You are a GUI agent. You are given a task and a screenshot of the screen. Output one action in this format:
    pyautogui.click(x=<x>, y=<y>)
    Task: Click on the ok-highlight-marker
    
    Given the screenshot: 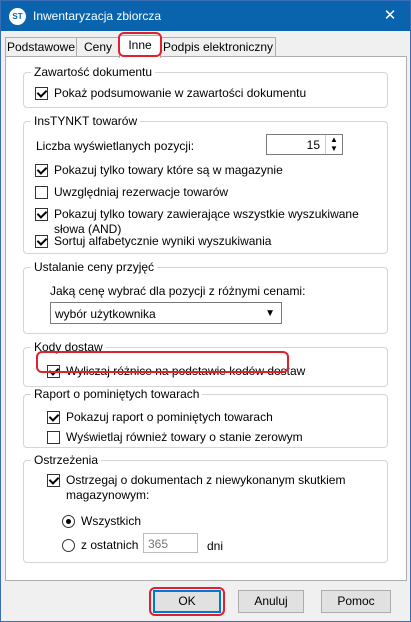 What is the action you would take?
    pyautogui.click(x=187, y=601)
    